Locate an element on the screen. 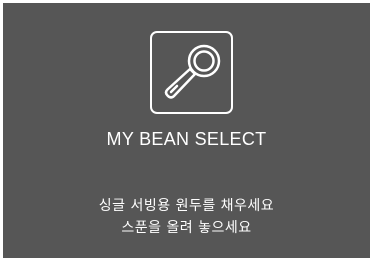 This screenshot has width=373, height=261. screen-title: MY BEAN SELECT is located at coordinates (186, 139).